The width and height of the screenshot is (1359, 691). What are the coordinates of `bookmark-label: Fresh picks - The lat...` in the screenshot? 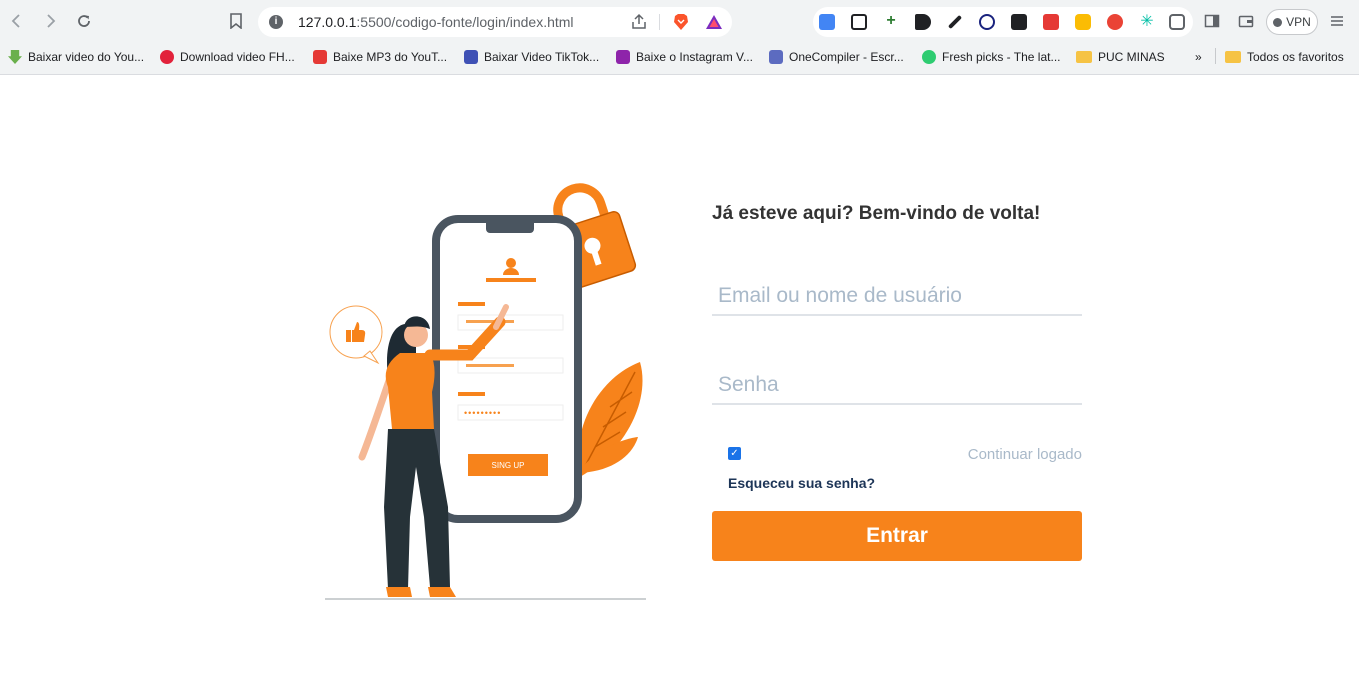 It's located at (1001, 57).